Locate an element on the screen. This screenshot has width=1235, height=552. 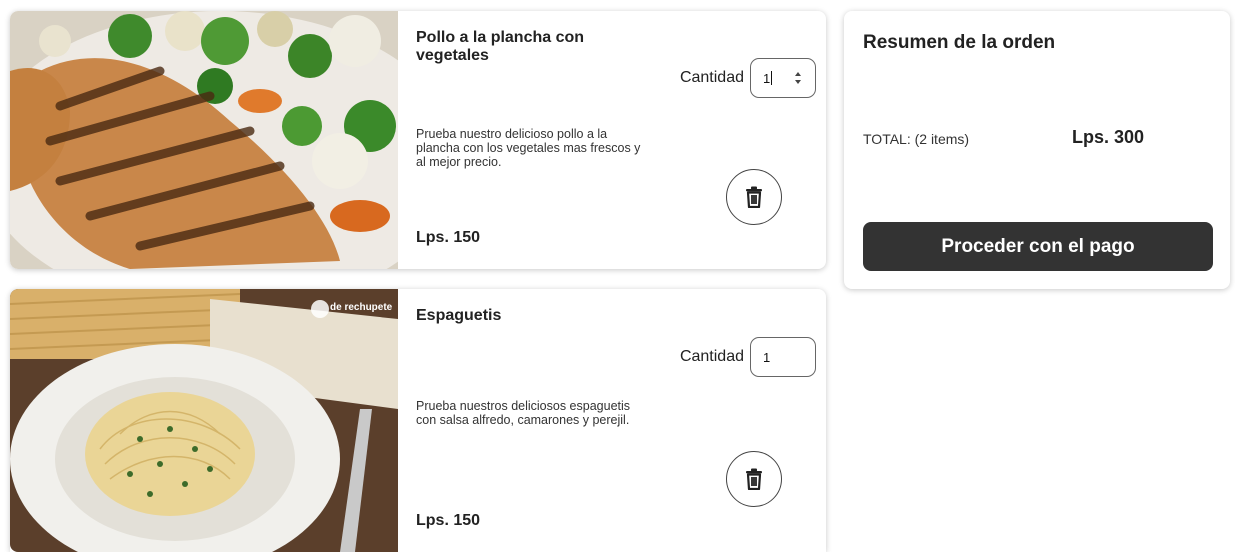
product-image-chicken is located at coordinates (204, 140).